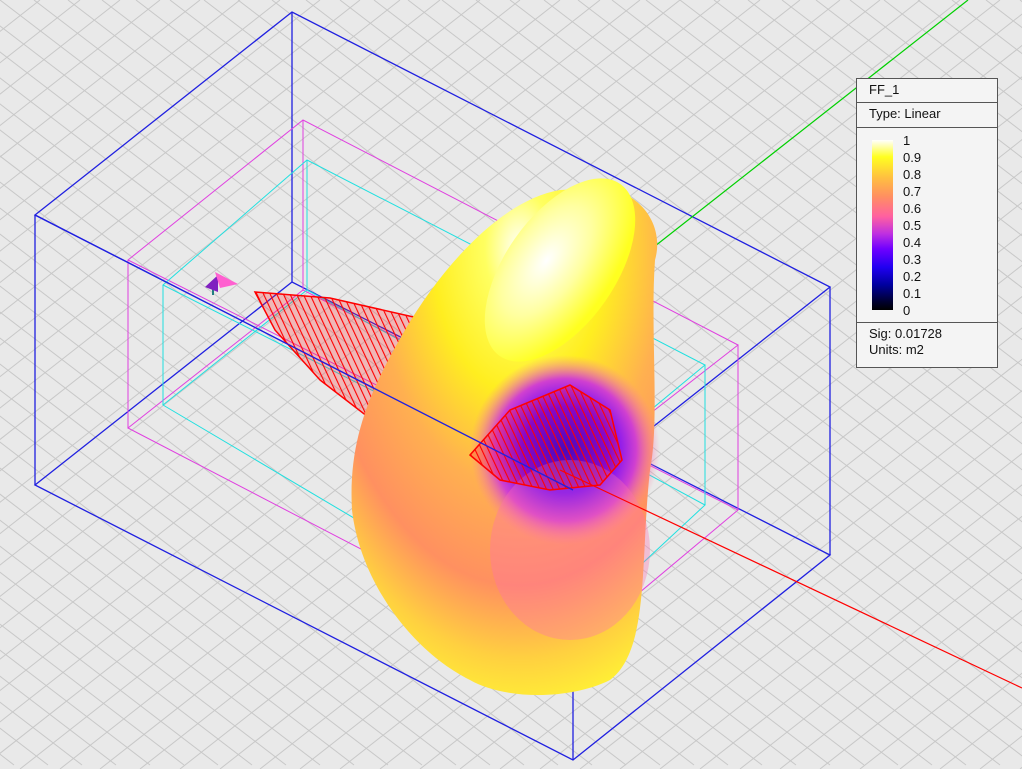 The width and height of the screenshot is (1022, 769). I want to click on legend-tick: 0.4, so click(912, 242).